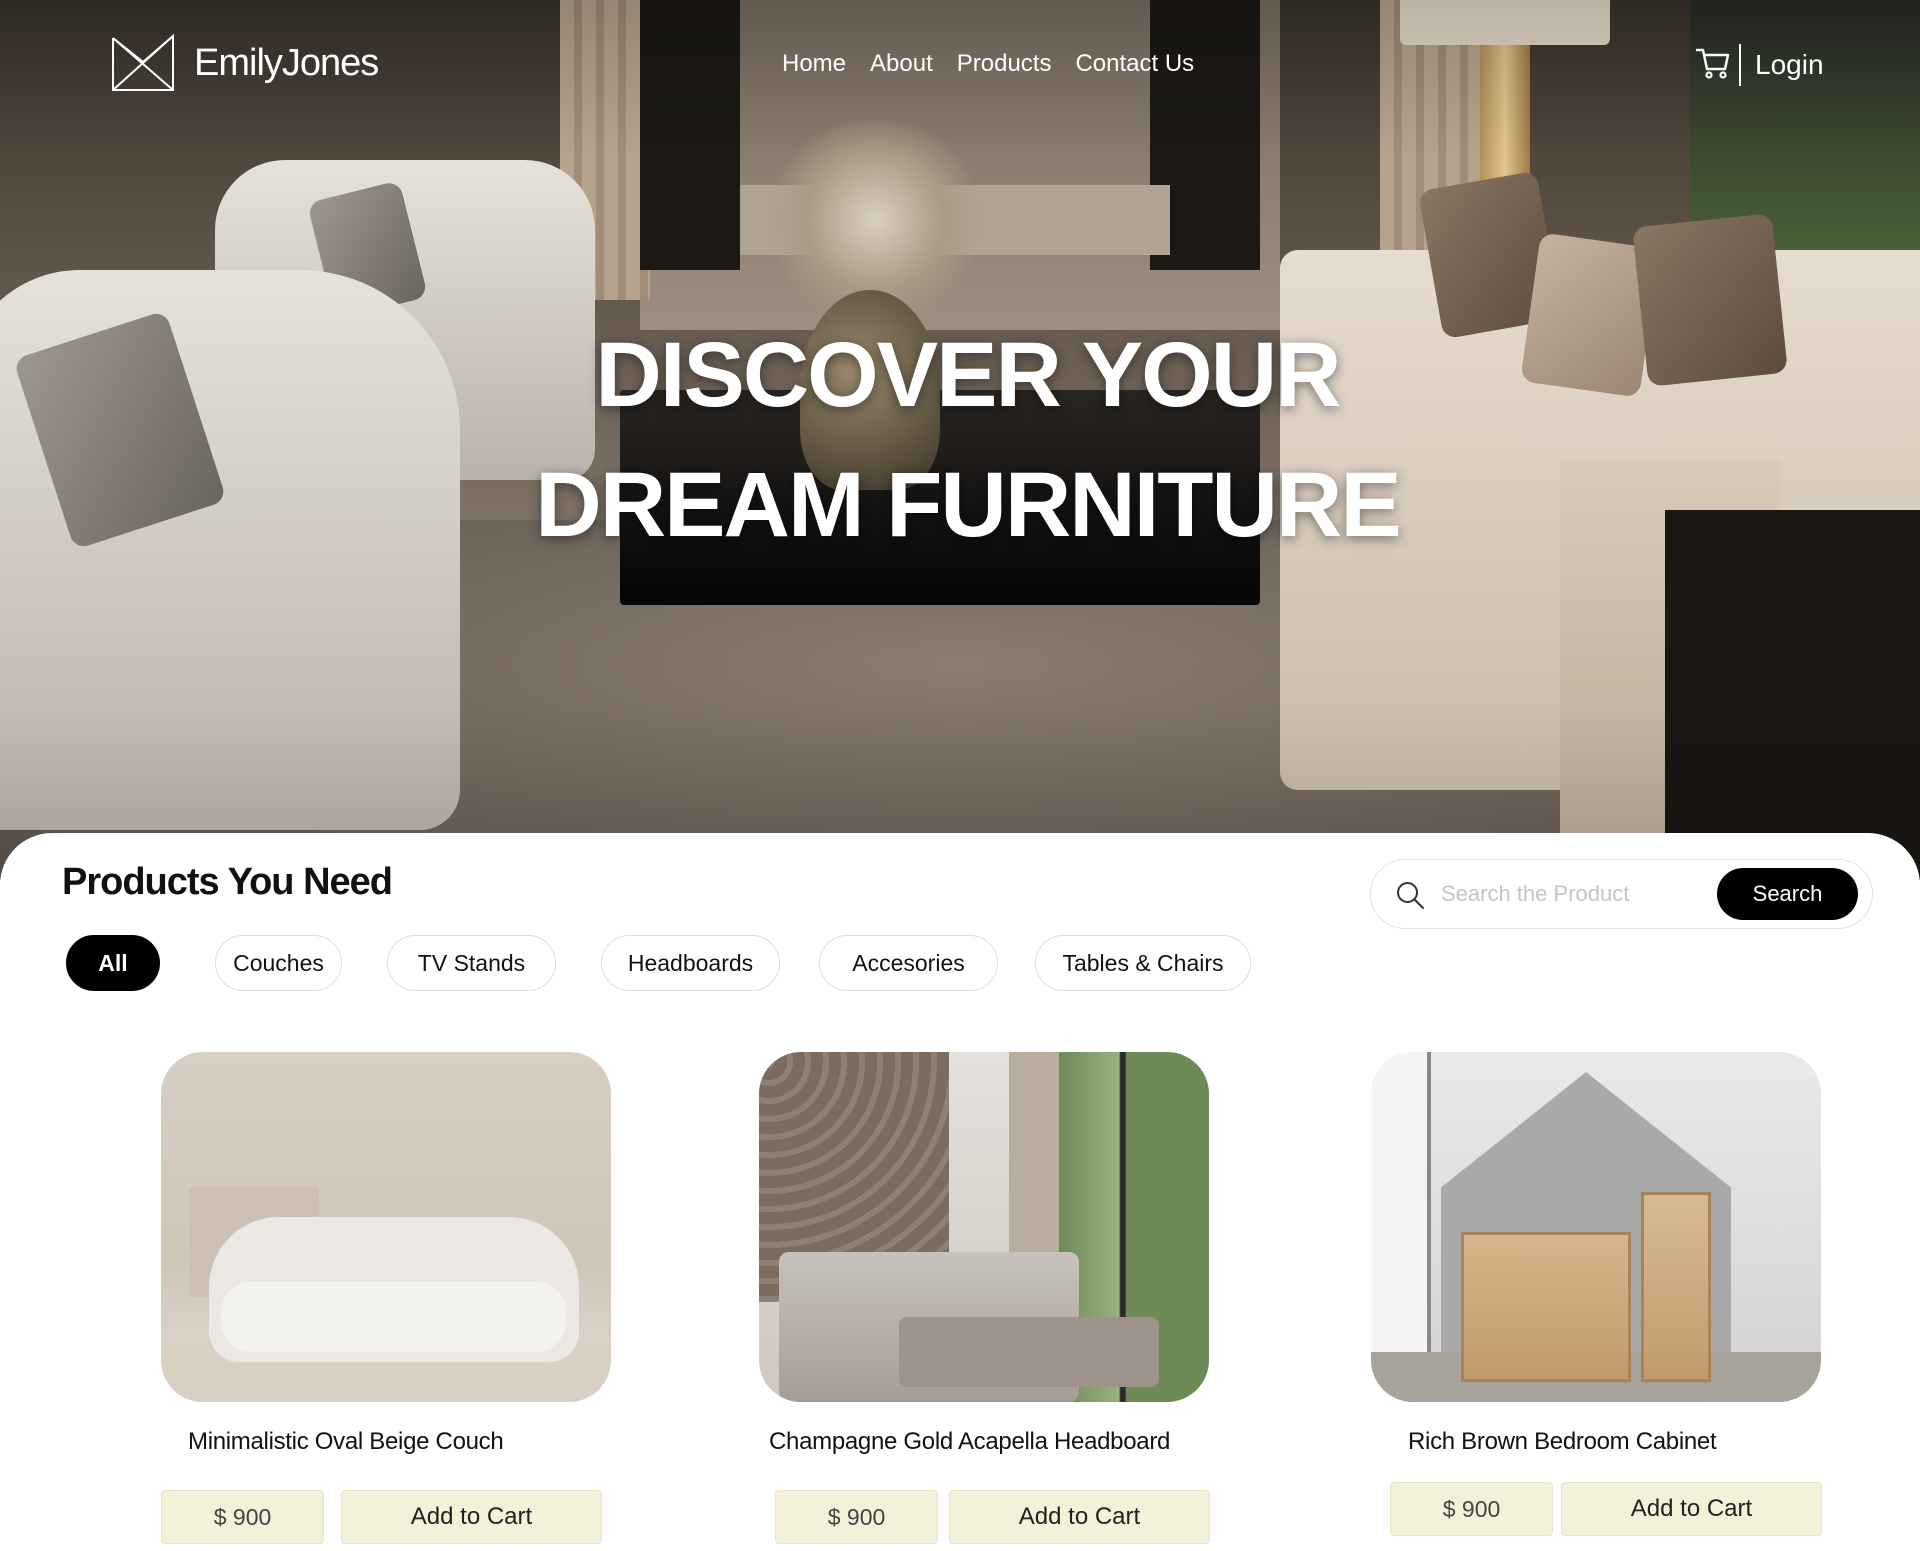 The height and width of the screenshot is (1551, 1920). I want to click on nav-contact: Contact Us, so click(1134, 64).